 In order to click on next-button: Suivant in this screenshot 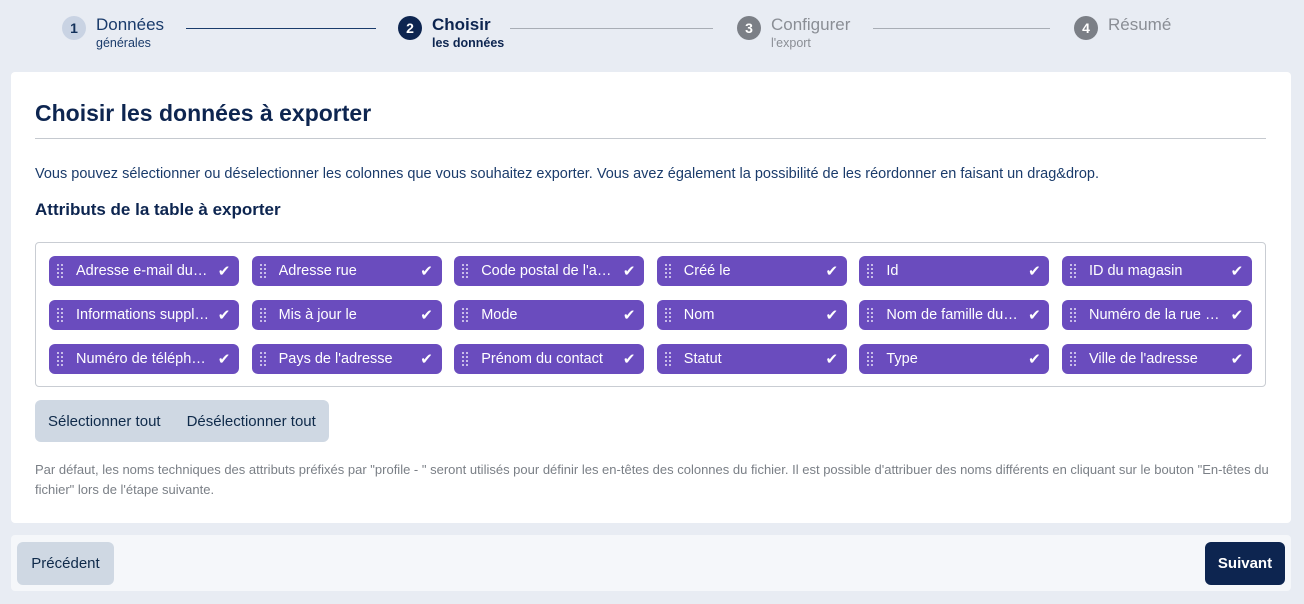, I will do `click(1245, 563)`.